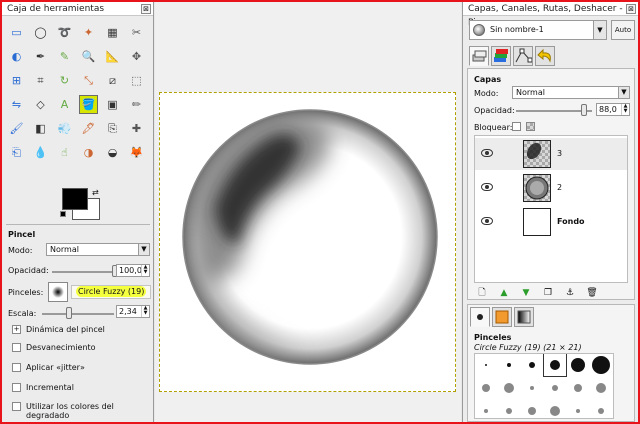  What do you see at coordinates (136, 80) in the screenshot?
I see `perspective-icon: ⬚` at bounding box center [136, 80].